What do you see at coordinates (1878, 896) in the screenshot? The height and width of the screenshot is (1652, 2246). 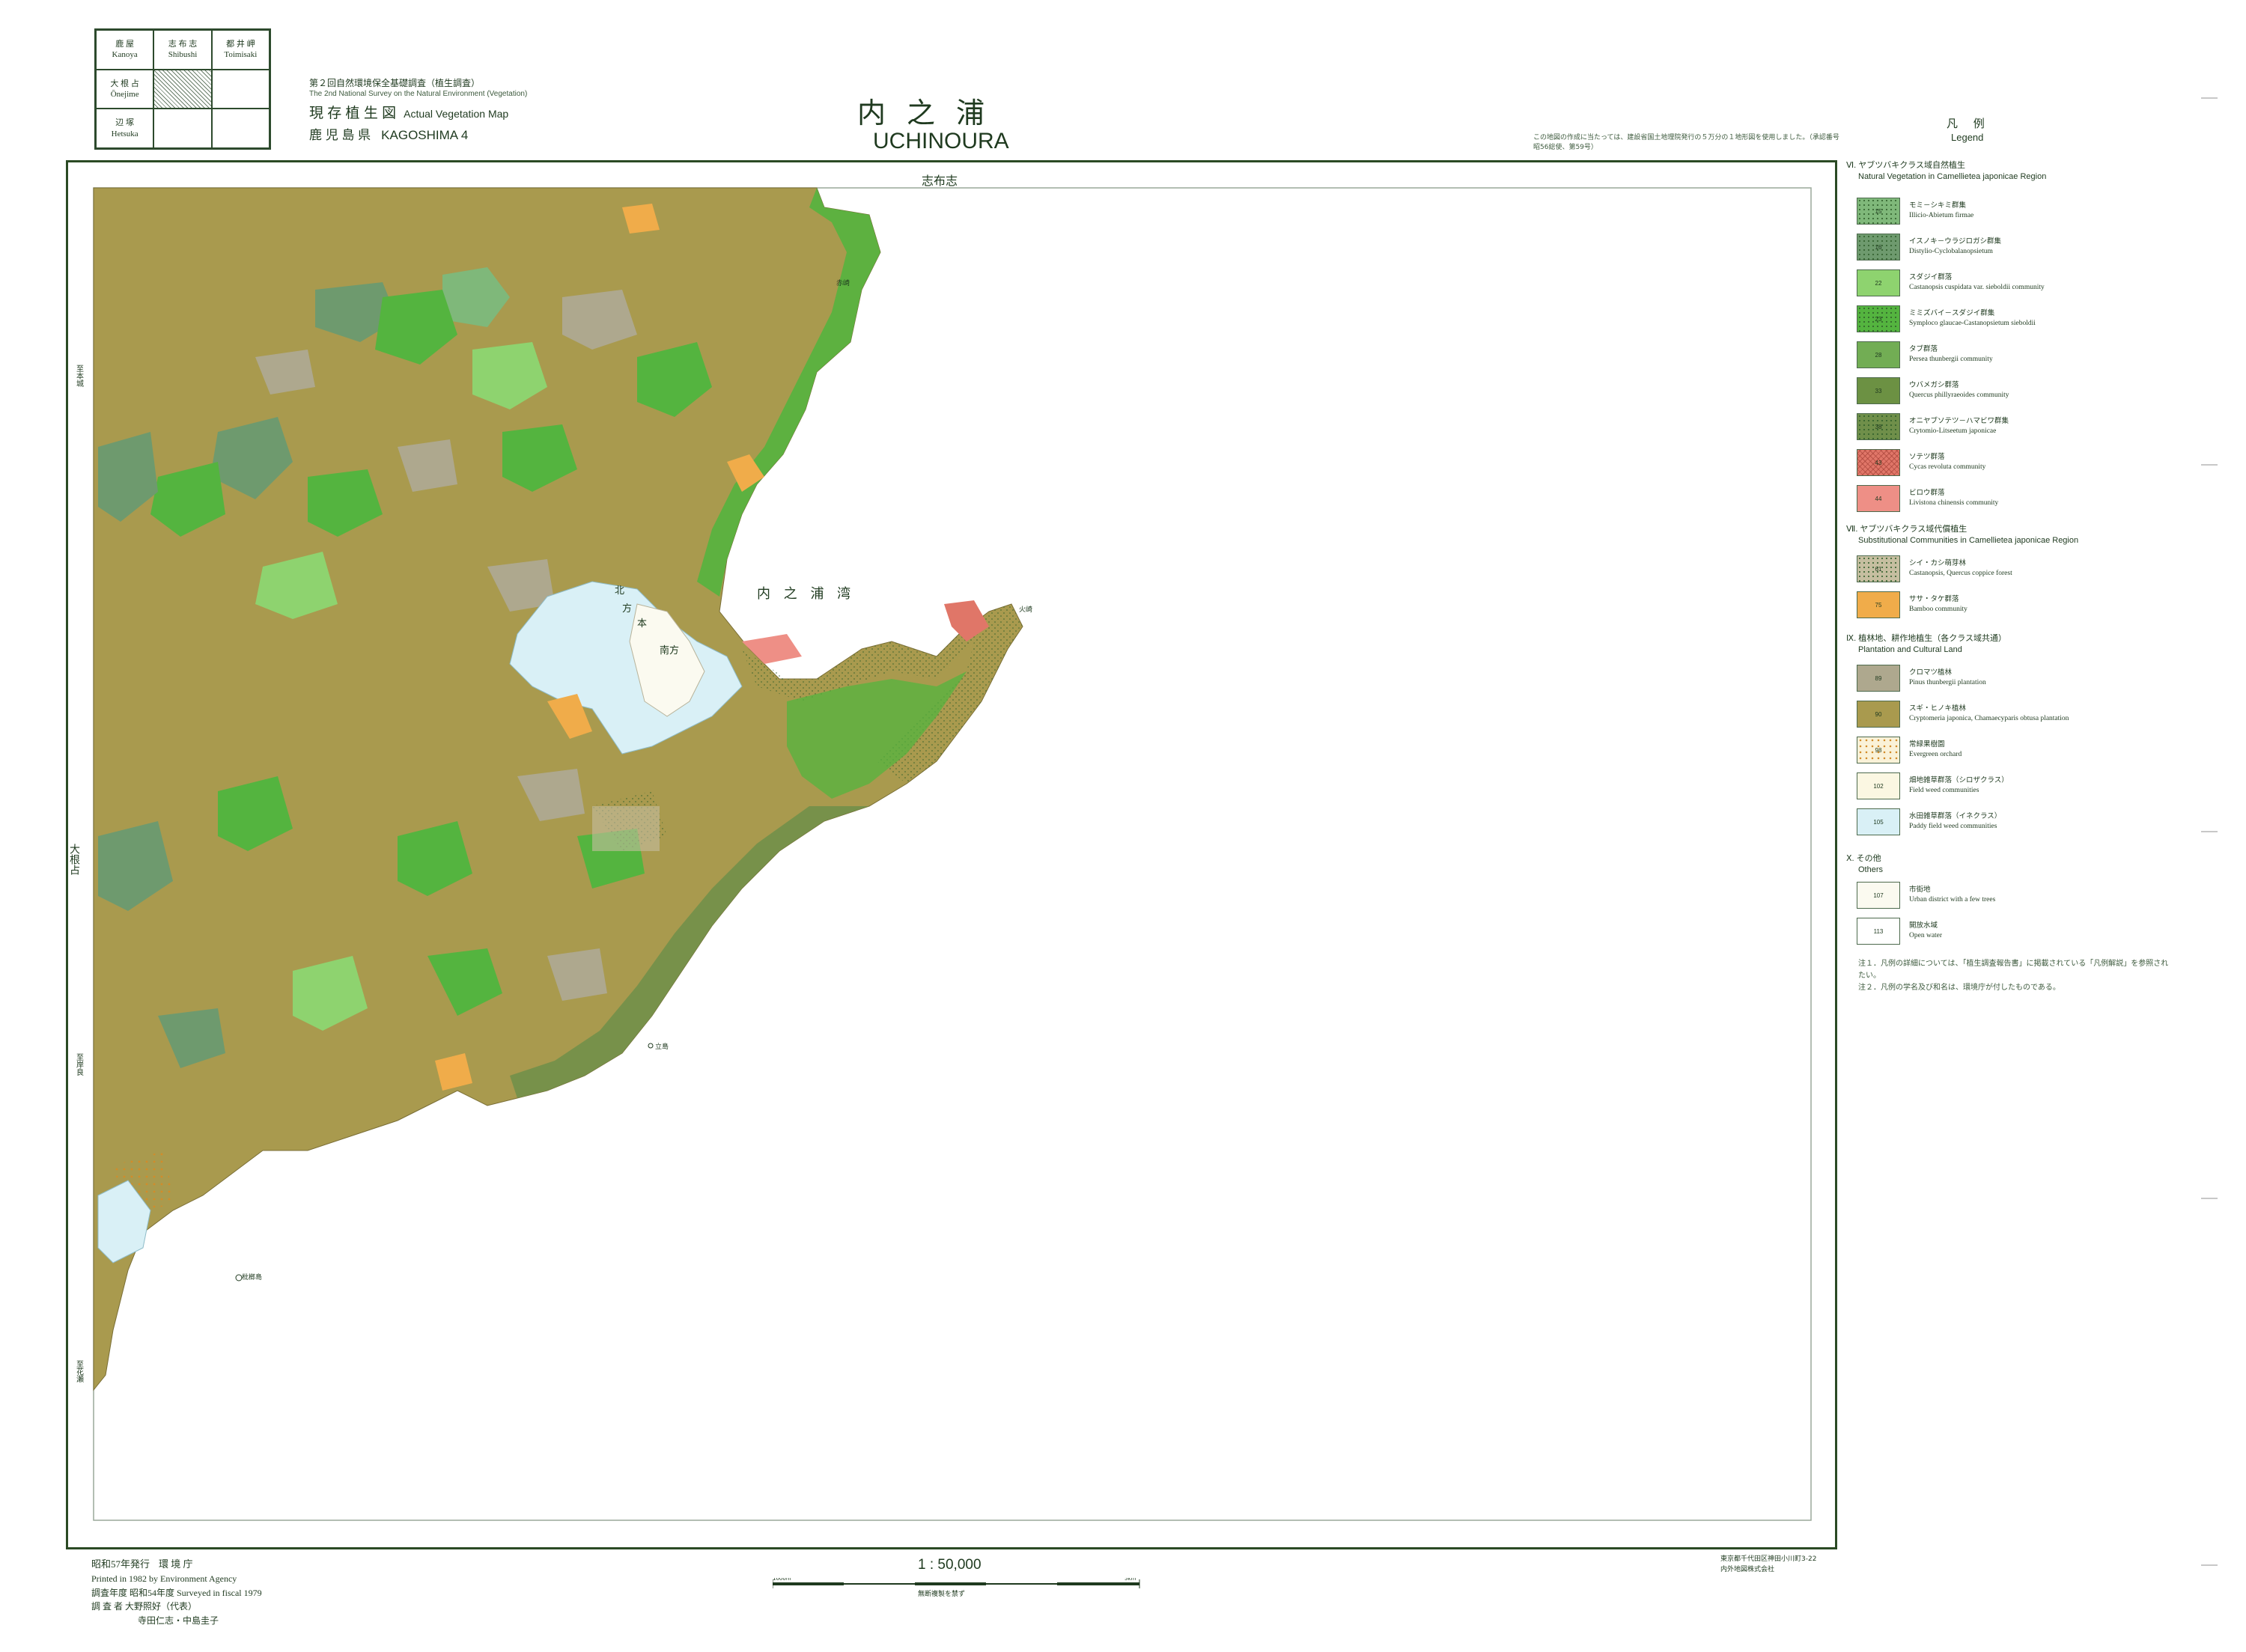 I see `legend-swatch: 107` at bounding box center [1878, 896].